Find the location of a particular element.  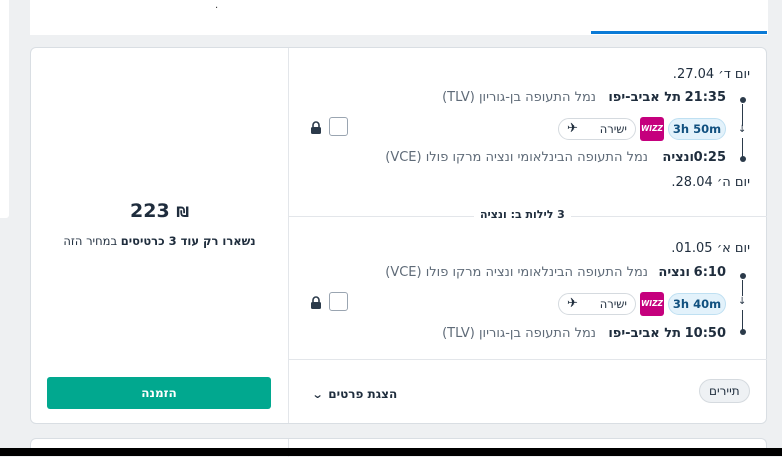

show-details-label: הצגת פרטים is located at coordinates (363, 394).